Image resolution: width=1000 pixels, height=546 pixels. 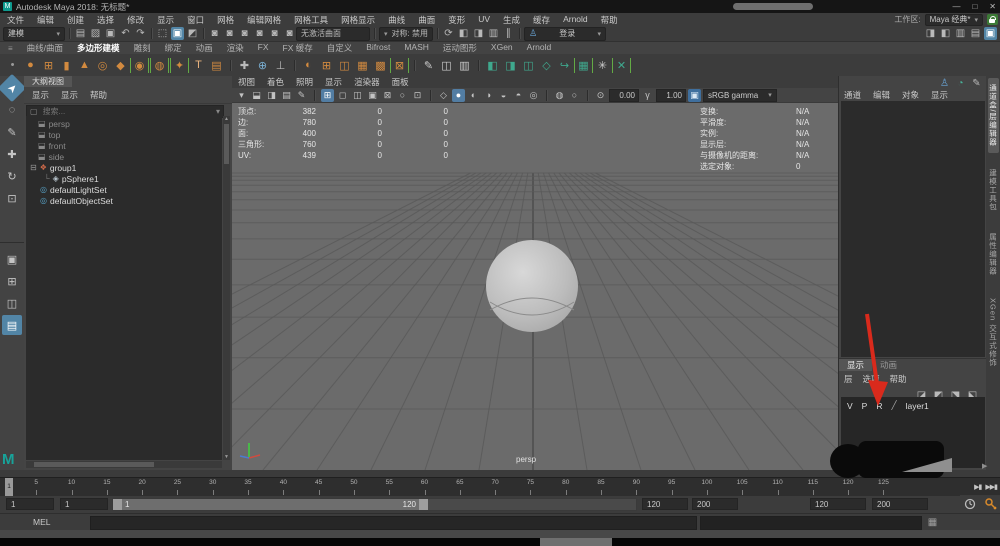 I want to click on playback-step-forward-button: ▶▮, so click(x=978, y=487).